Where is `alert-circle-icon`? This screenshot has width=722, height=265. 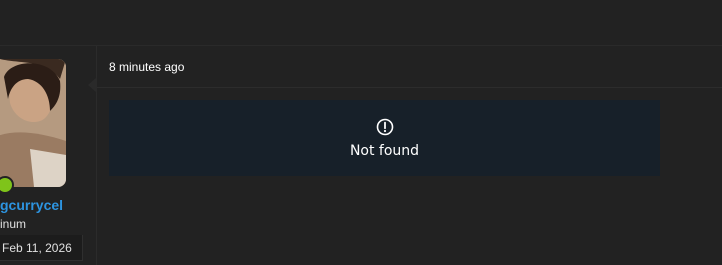
alert-circle-icon is located at coordinates (385, 127).